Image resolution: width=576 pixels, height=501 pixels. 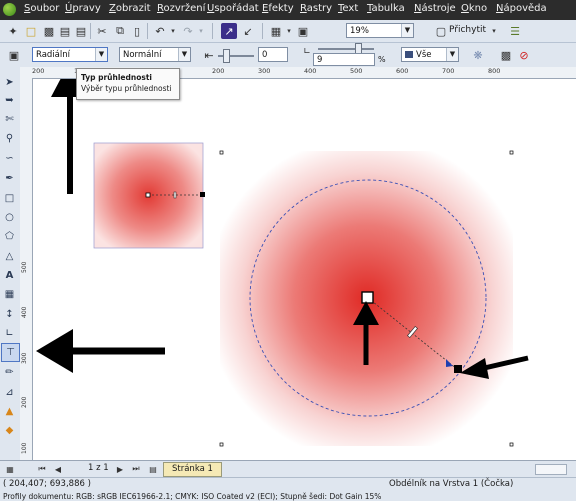 What do you see at coordinates (81, 31) in the screenshot?
I see `print-icon: ▤` at bounding box center [81, 31].